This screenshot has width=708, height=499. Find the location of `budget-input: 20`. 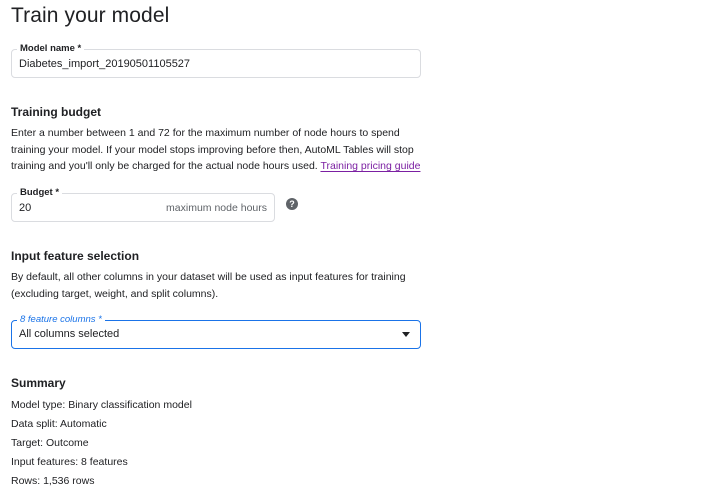

budget-input: 20 is located at coordinates (25, 208).